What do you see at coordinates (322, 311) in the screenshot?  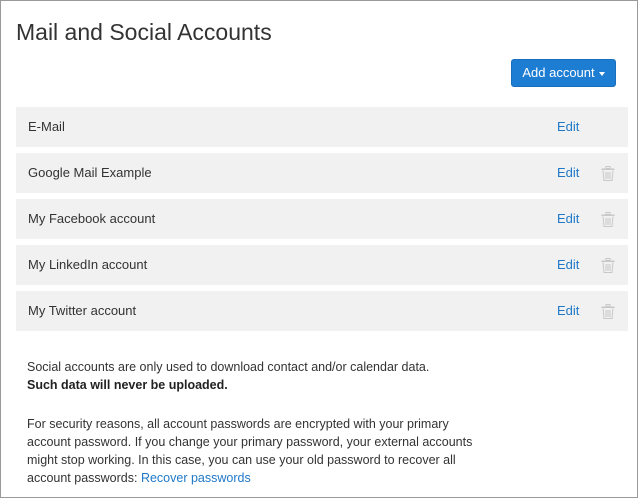 I see `account-row-twitter: My Twitter account Edit` at bounding box center [322, 311].